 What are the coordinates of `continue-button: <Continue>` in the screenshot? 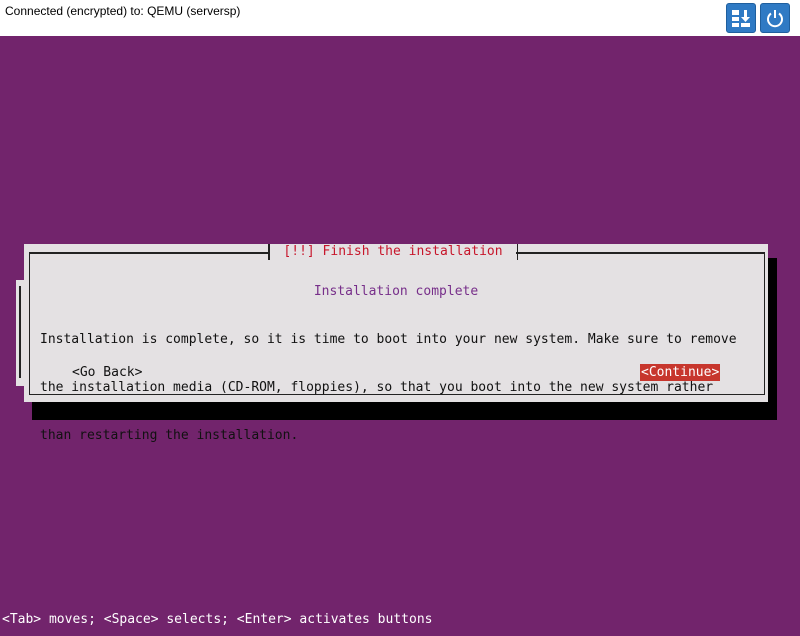 It's located at (680, 372).